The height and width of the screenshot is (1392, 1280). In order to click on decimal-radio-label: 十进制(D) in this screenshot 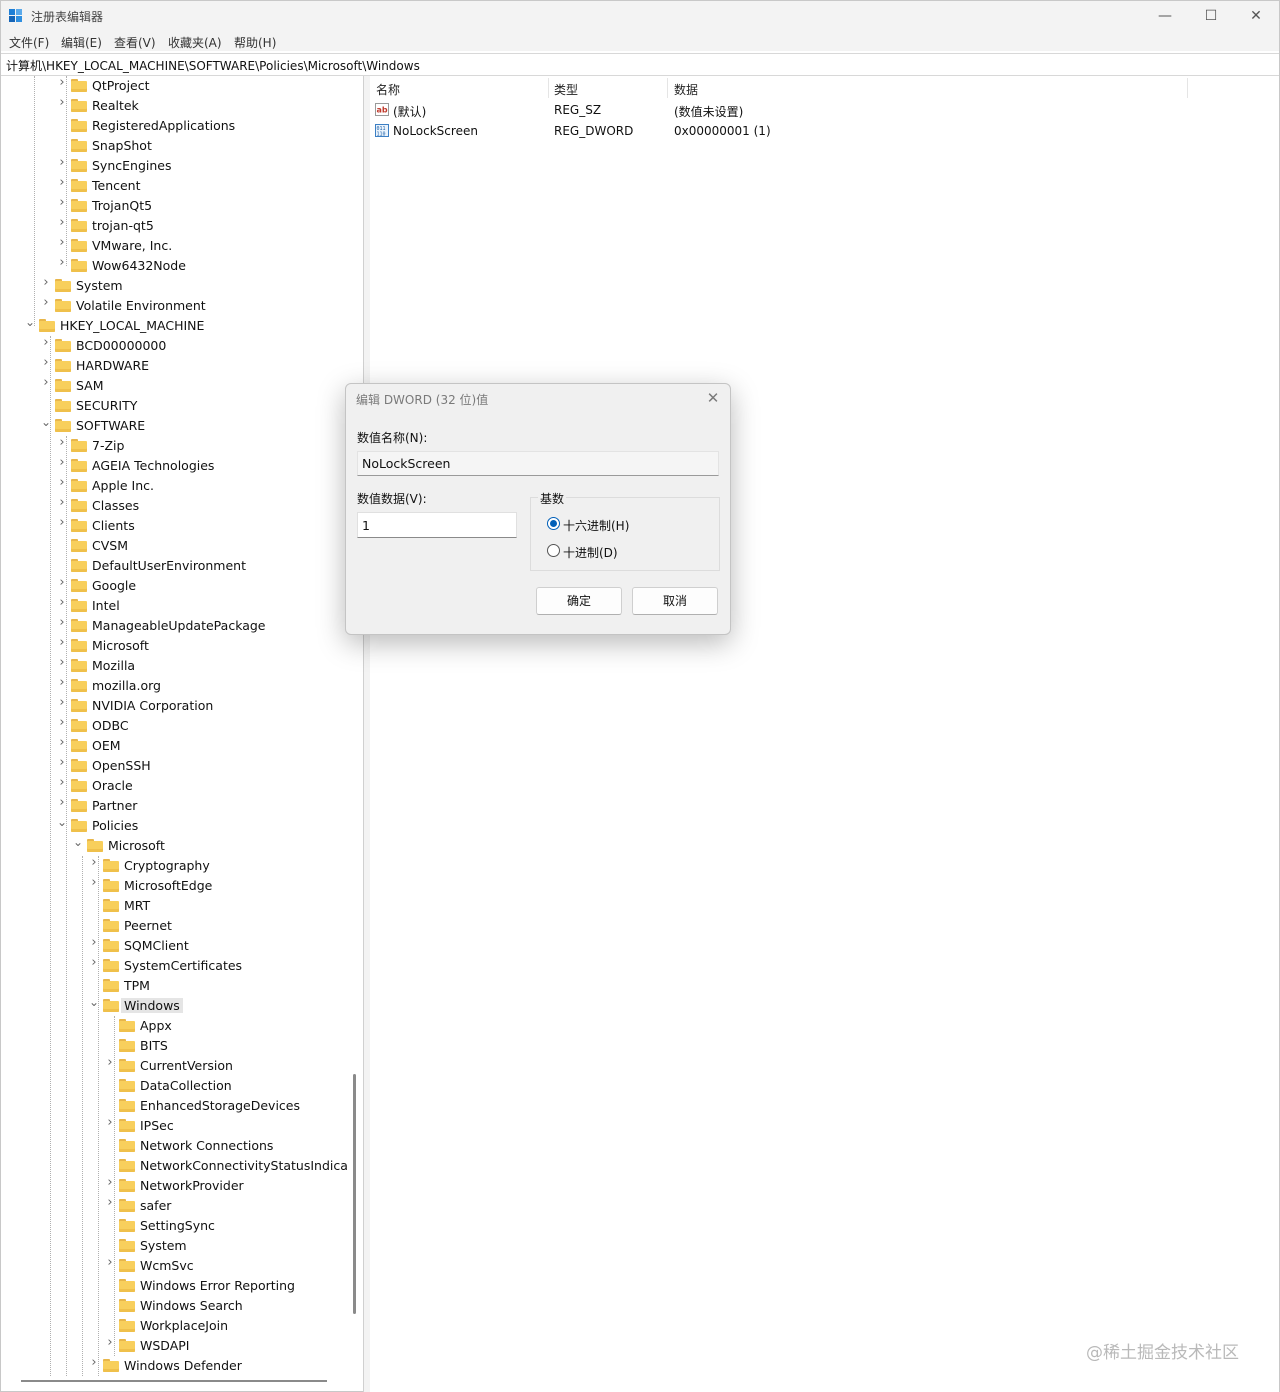, I will do `click(590, 552)`.